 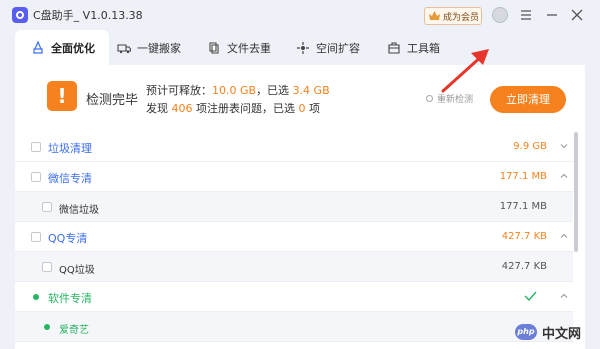 I want to click on tab-label: 空间扩容, so click(x=338, y=48).